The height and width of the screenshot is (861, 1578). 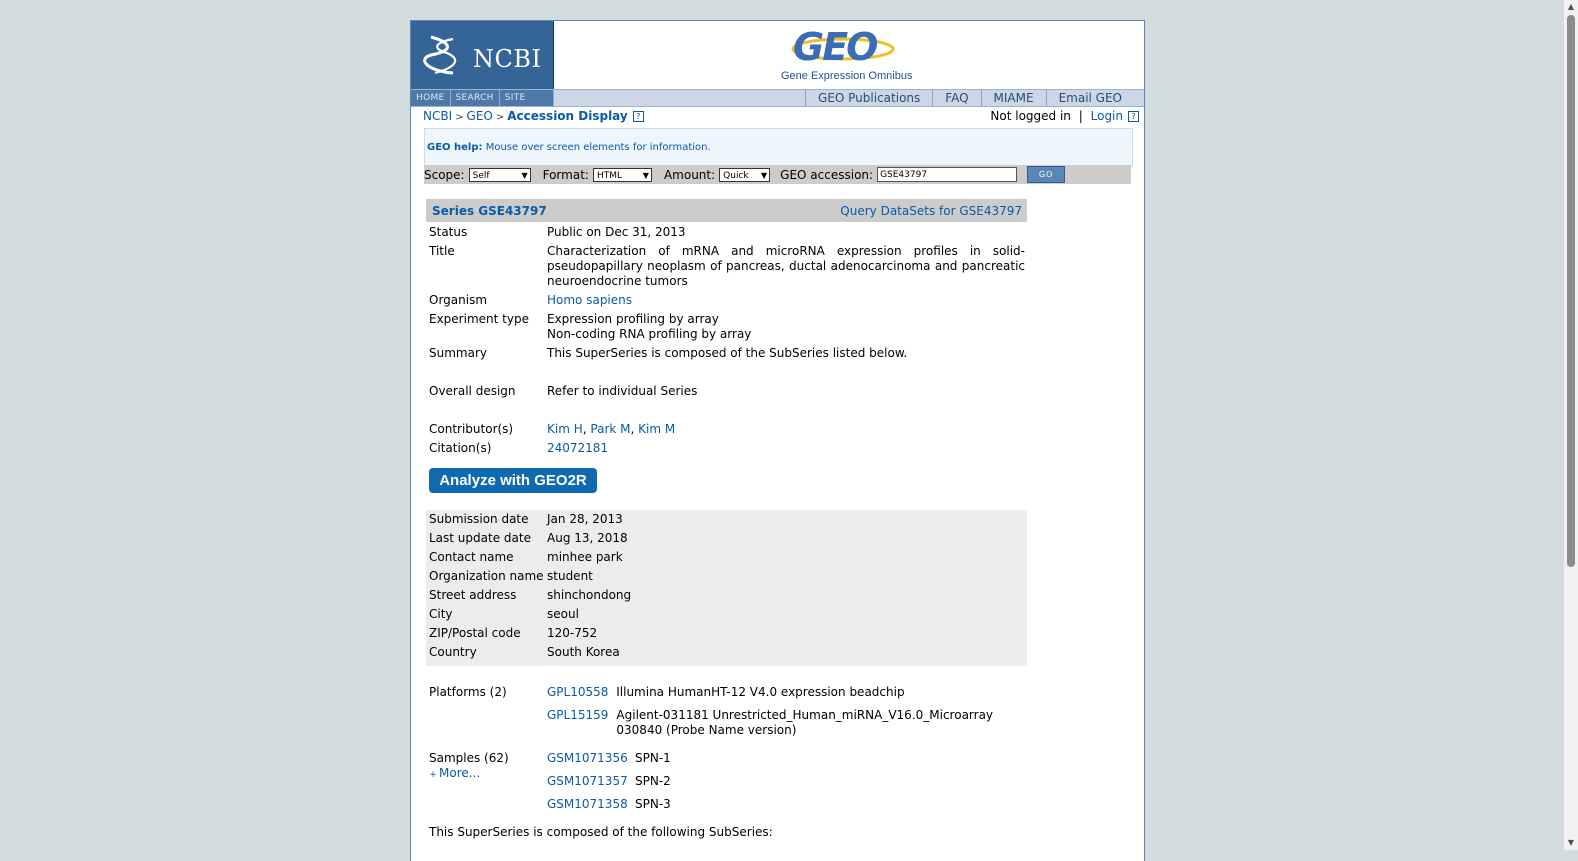 I want to click on submission-row: City seoul, so click(x=726, y=616).